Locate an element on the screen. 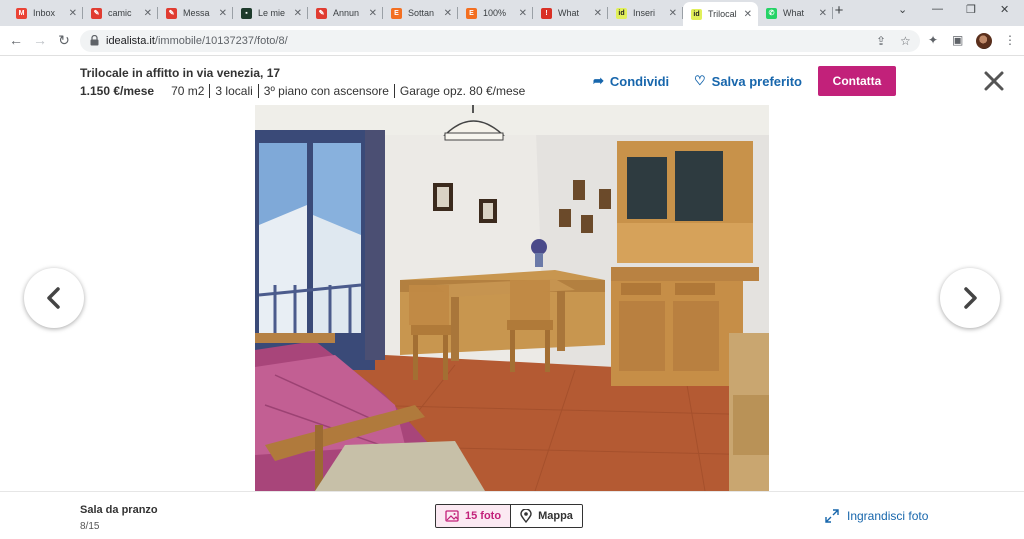 The height and width of the screenshot is (539, 1024). browser-tab: ✎ camic ✕ is located at coordinates (120, 13).